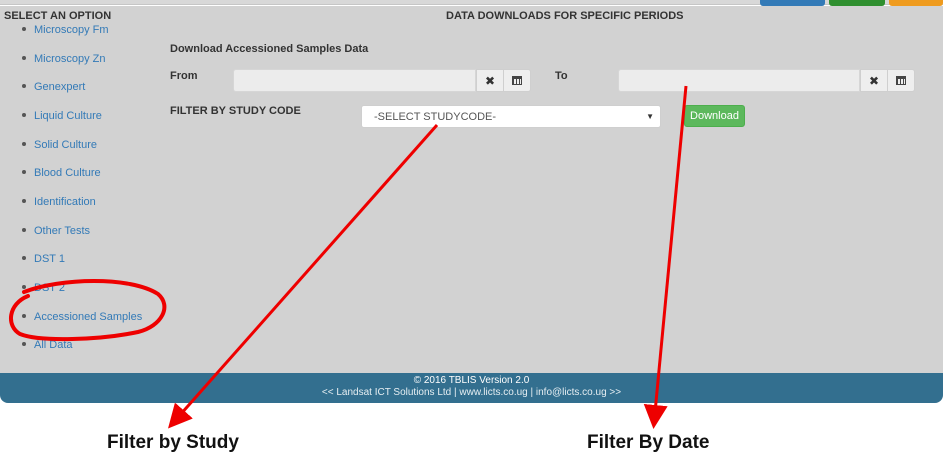 The height and width of the screenshot is (458, 943). Describe the element at coordinates (354, 80) in the screenshot. I see `from-date-input` at that location.